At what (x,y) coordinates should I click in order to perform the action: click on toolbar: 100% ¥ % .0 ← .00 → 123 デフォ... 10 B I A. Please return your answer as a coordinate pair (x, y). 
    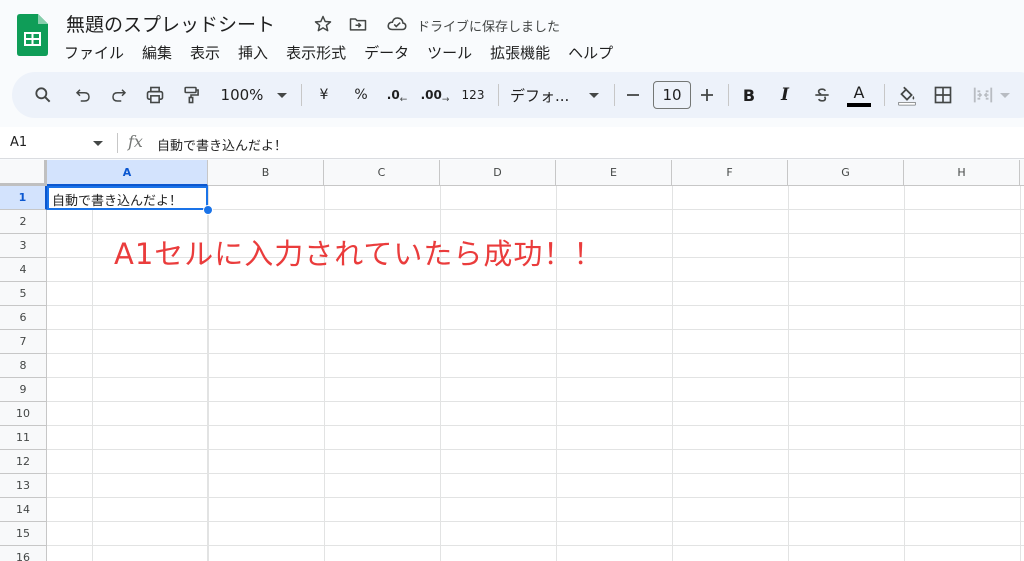
    Looking at the image, I should click on (518, 95).